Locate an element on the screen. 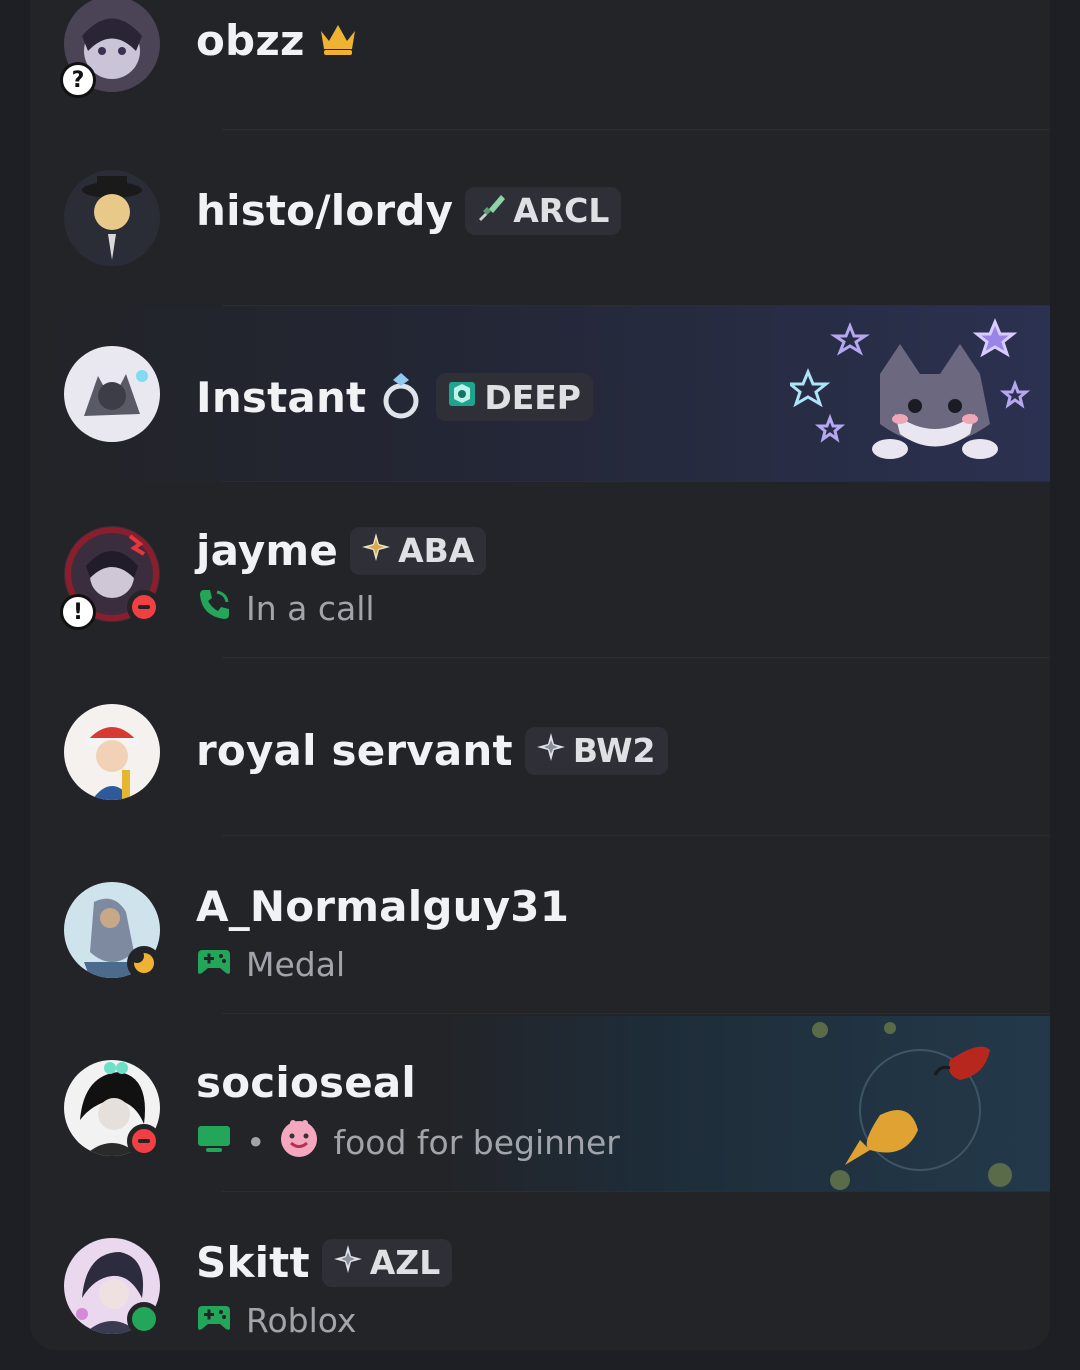 Image resolution: width=1080 pixels, height=1370 pixels. member-name: socioseal is located at coordinates (306, 1082).